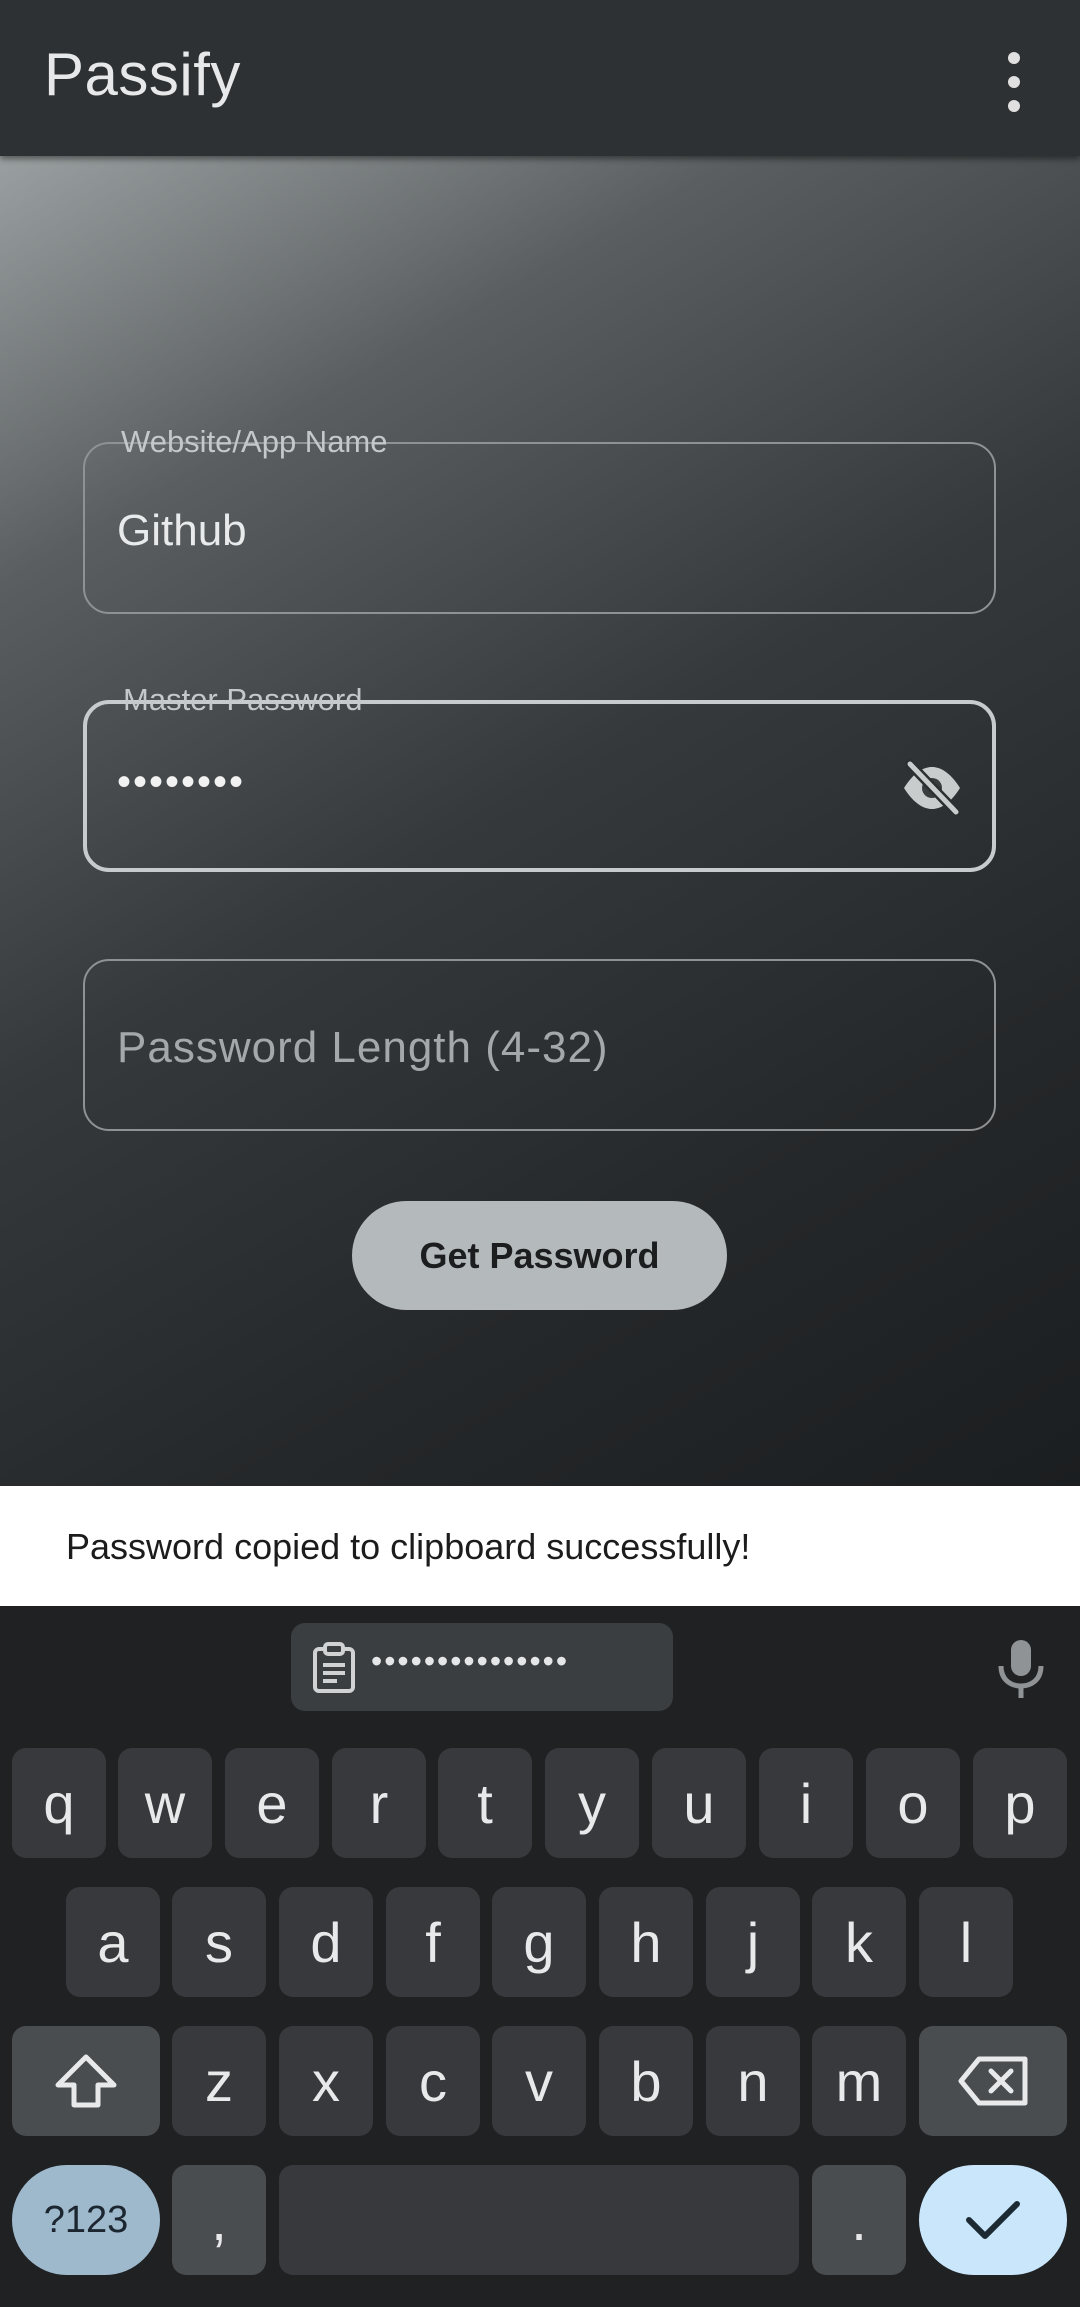  What do you see at coordinates (254, 441) in the screenshot?
I see `website-field-label: Website/App Name` at bounding box center [254, 441].